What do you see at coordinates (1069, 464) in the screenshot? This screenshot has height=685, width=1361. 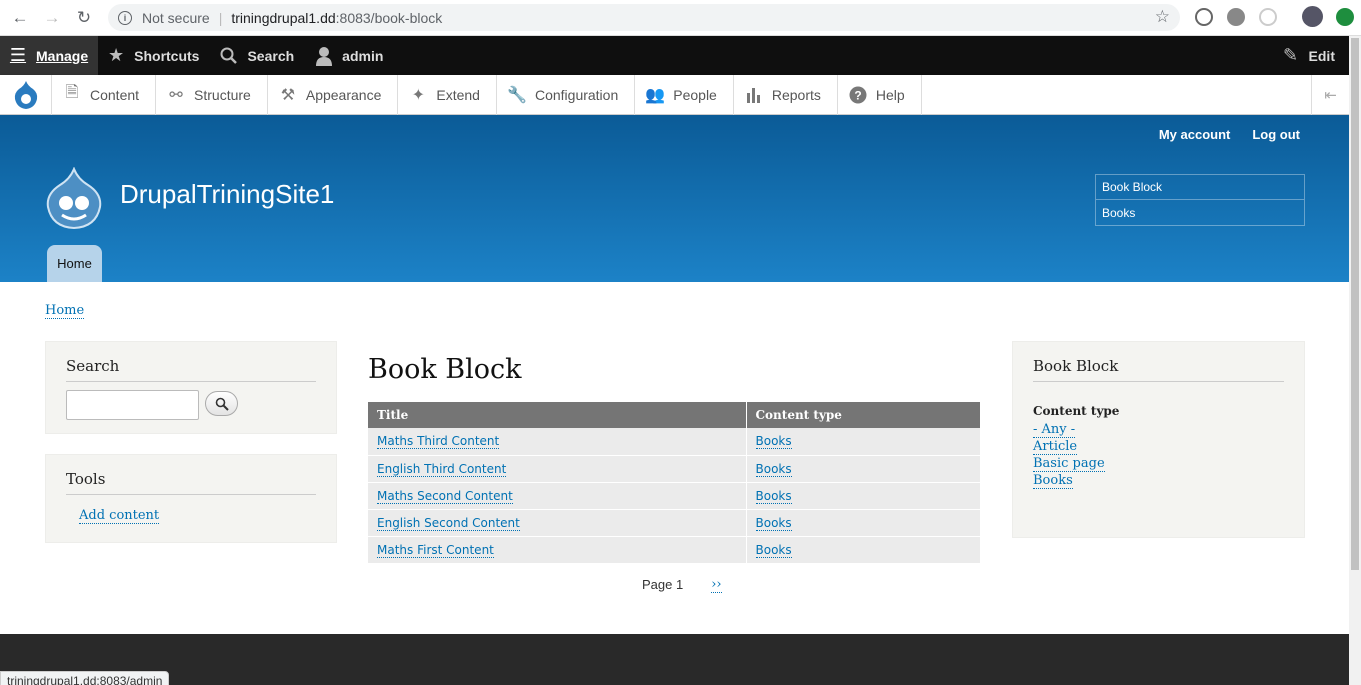 I see `facet-option-basic-page: Basic page` at bounding box center [1069, 464].